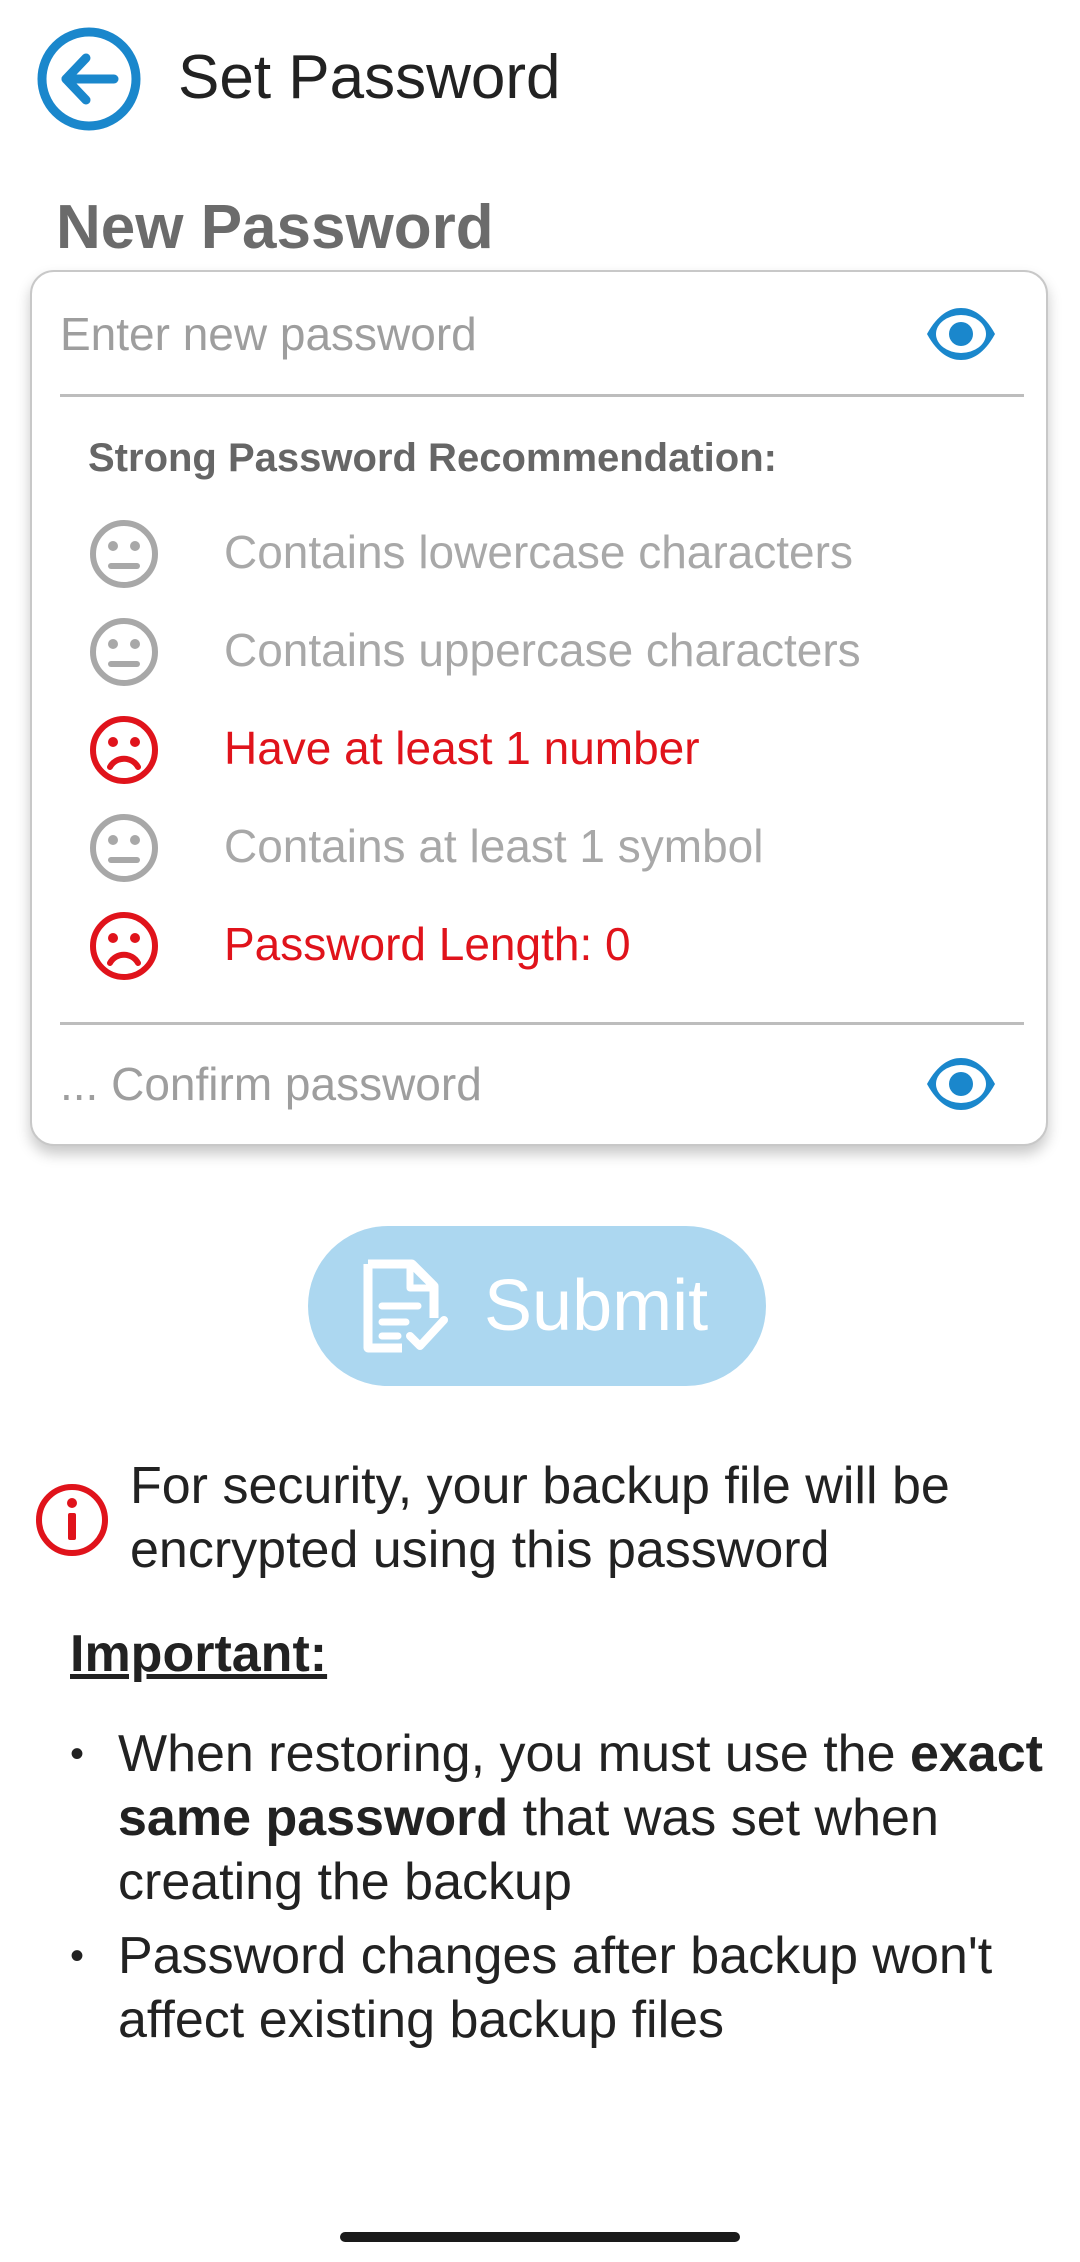 The height and width of the screenshot is (2262, 1080). Describe the element at coordinates (199, 1654) in the screenshot. I see `important-heading: Important:` at that location.